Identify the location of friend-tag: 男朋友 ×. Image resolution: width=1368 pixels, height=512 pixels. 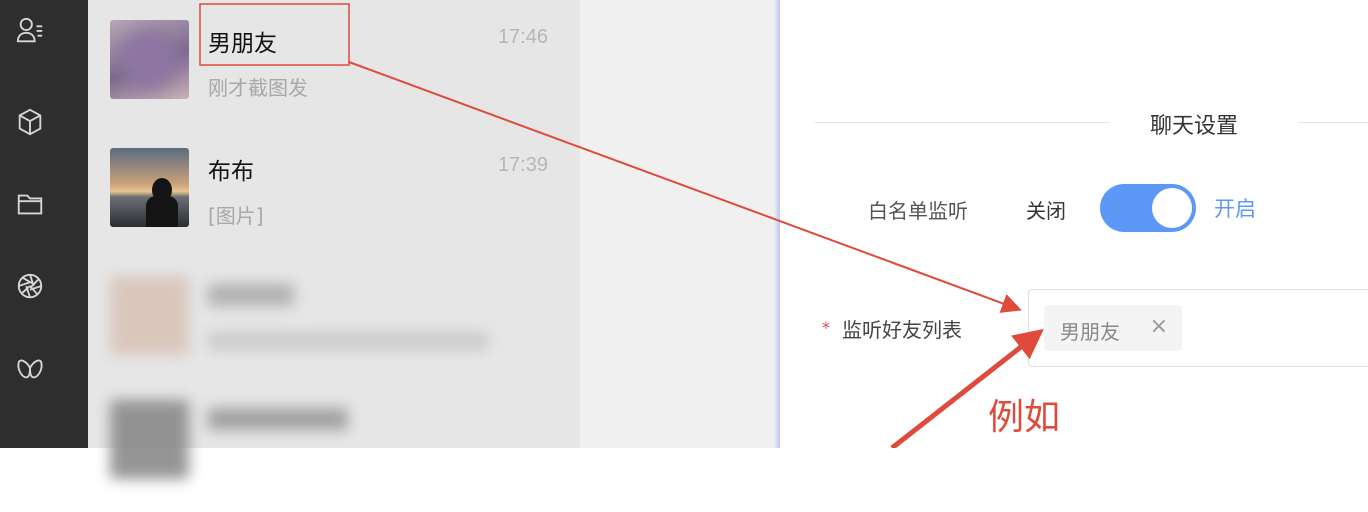
(1113, 328).